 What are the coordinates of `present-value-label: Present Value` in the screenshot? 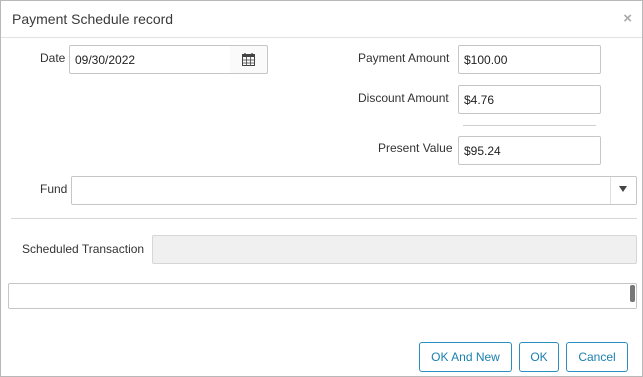 It's located at (415, 148).